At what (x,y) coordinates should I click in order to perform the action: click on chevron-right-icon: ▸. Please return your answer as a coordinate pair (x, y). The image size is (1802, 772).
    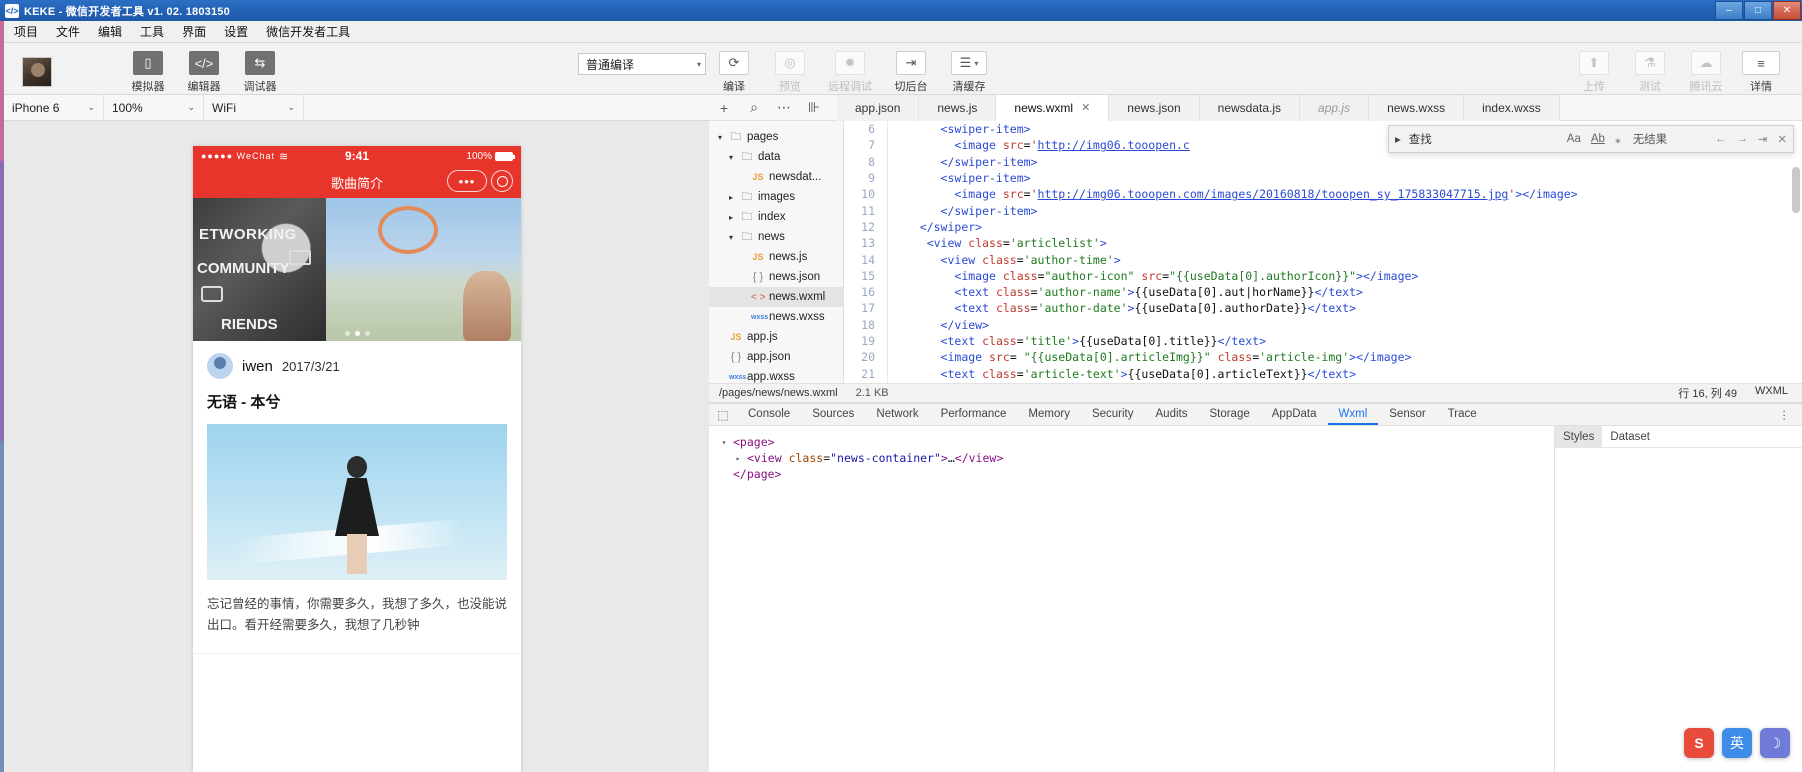
    Looking at the image, I should click on (731, 197).